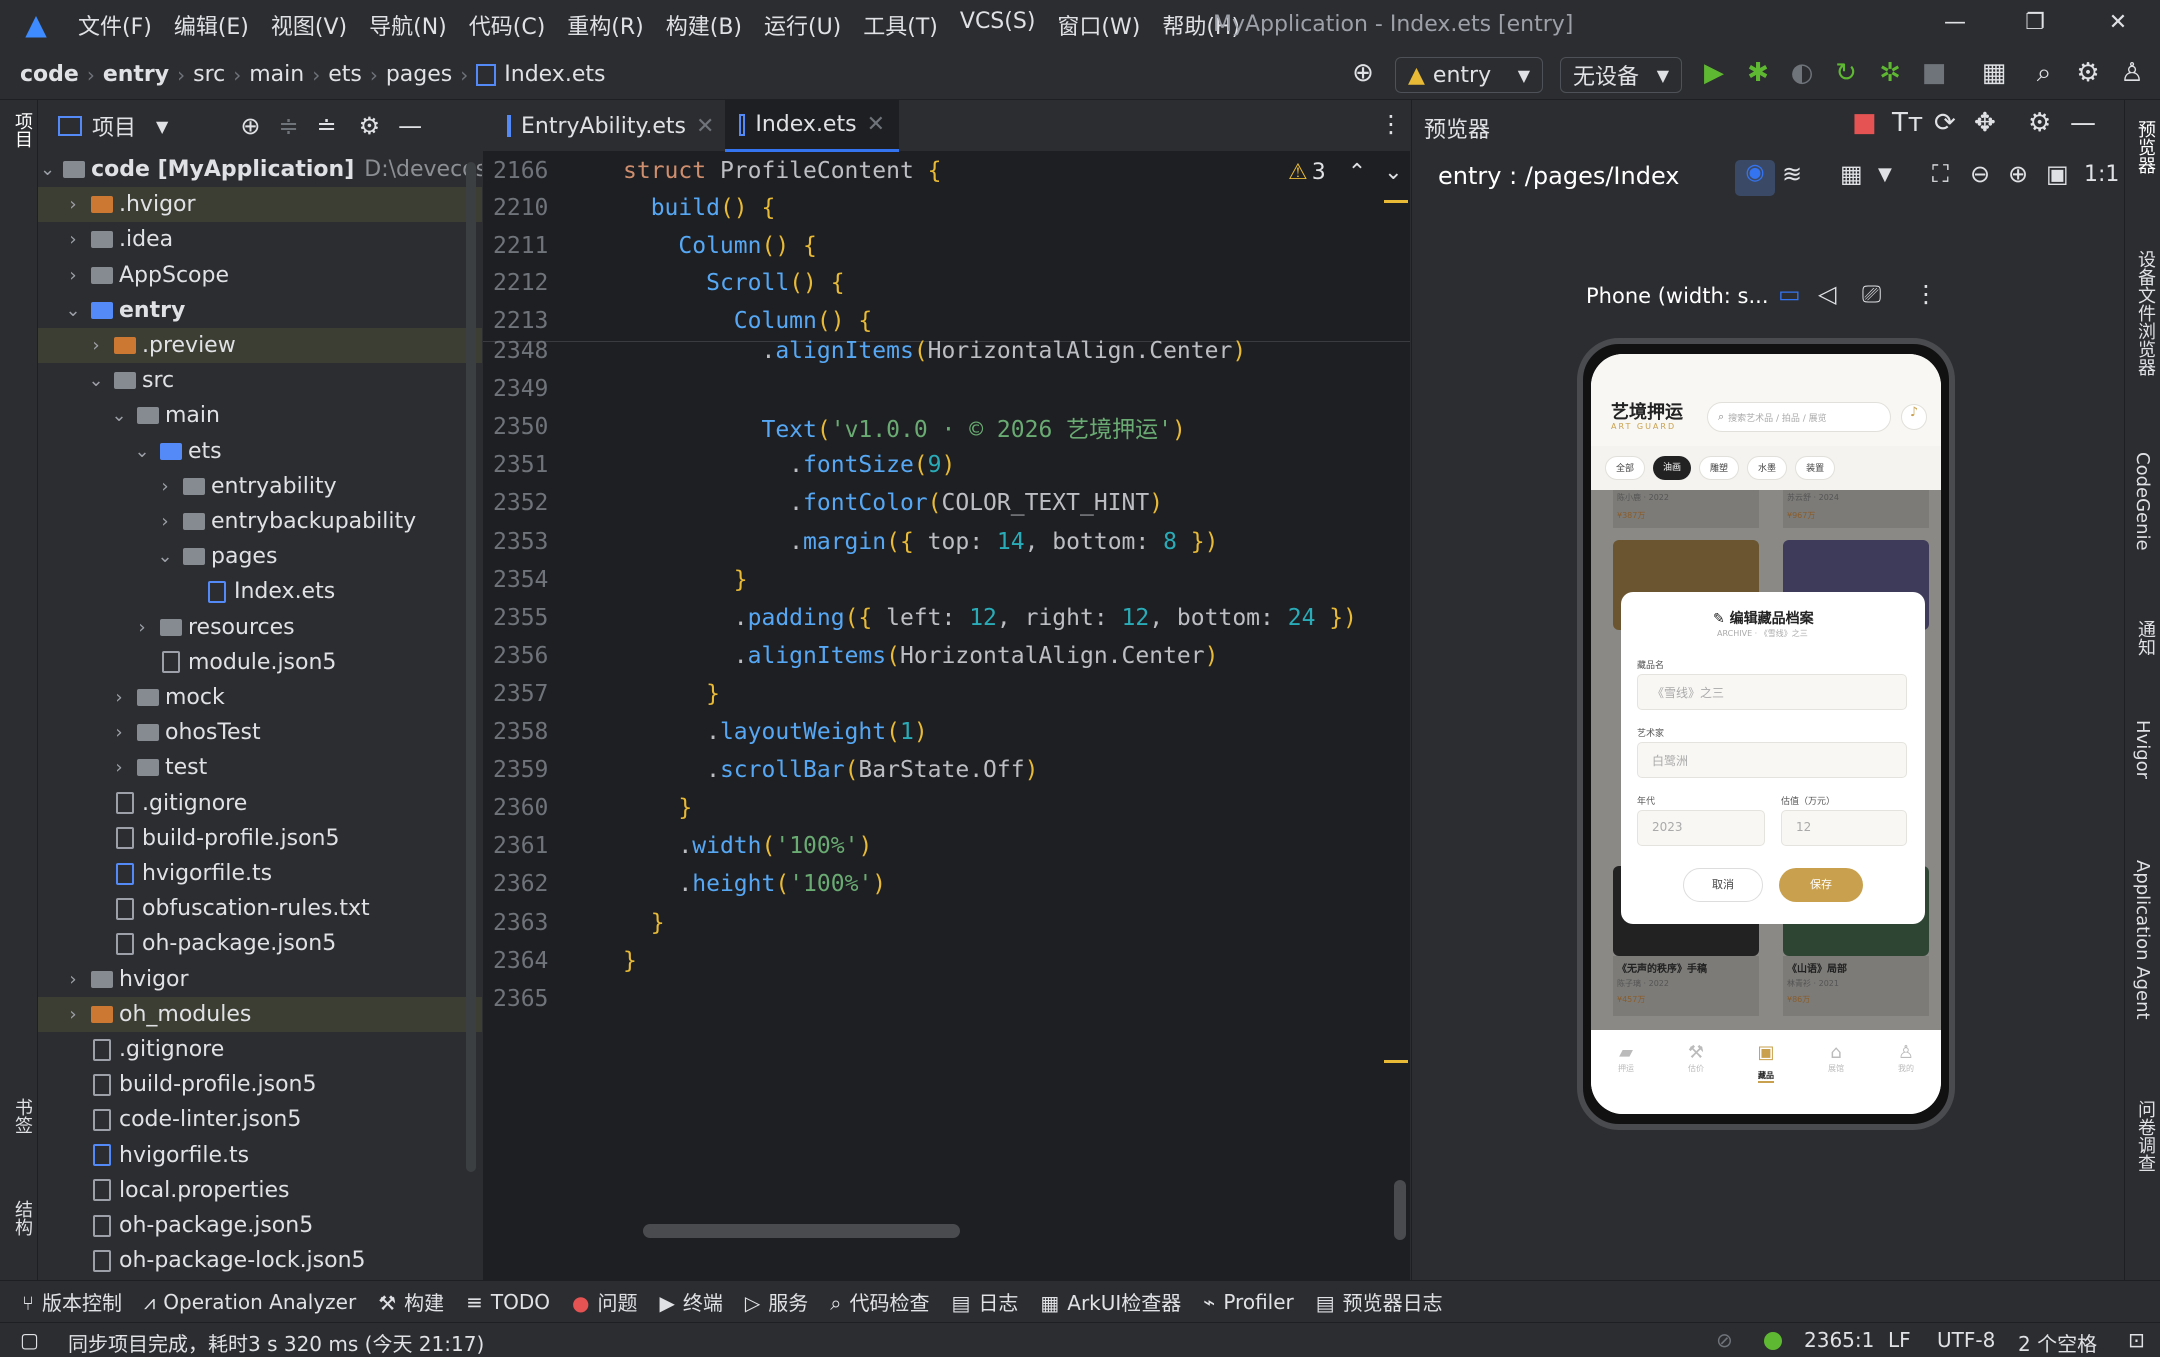 Image resolution: width=2160 pixels, height=1357 pixels. Describe the element at coordinates (1686, 986) in the screenshot. I see `artwork-card: 《无声的秩序》手稿 陈子璃 · 2022 ¥457万` at that location.